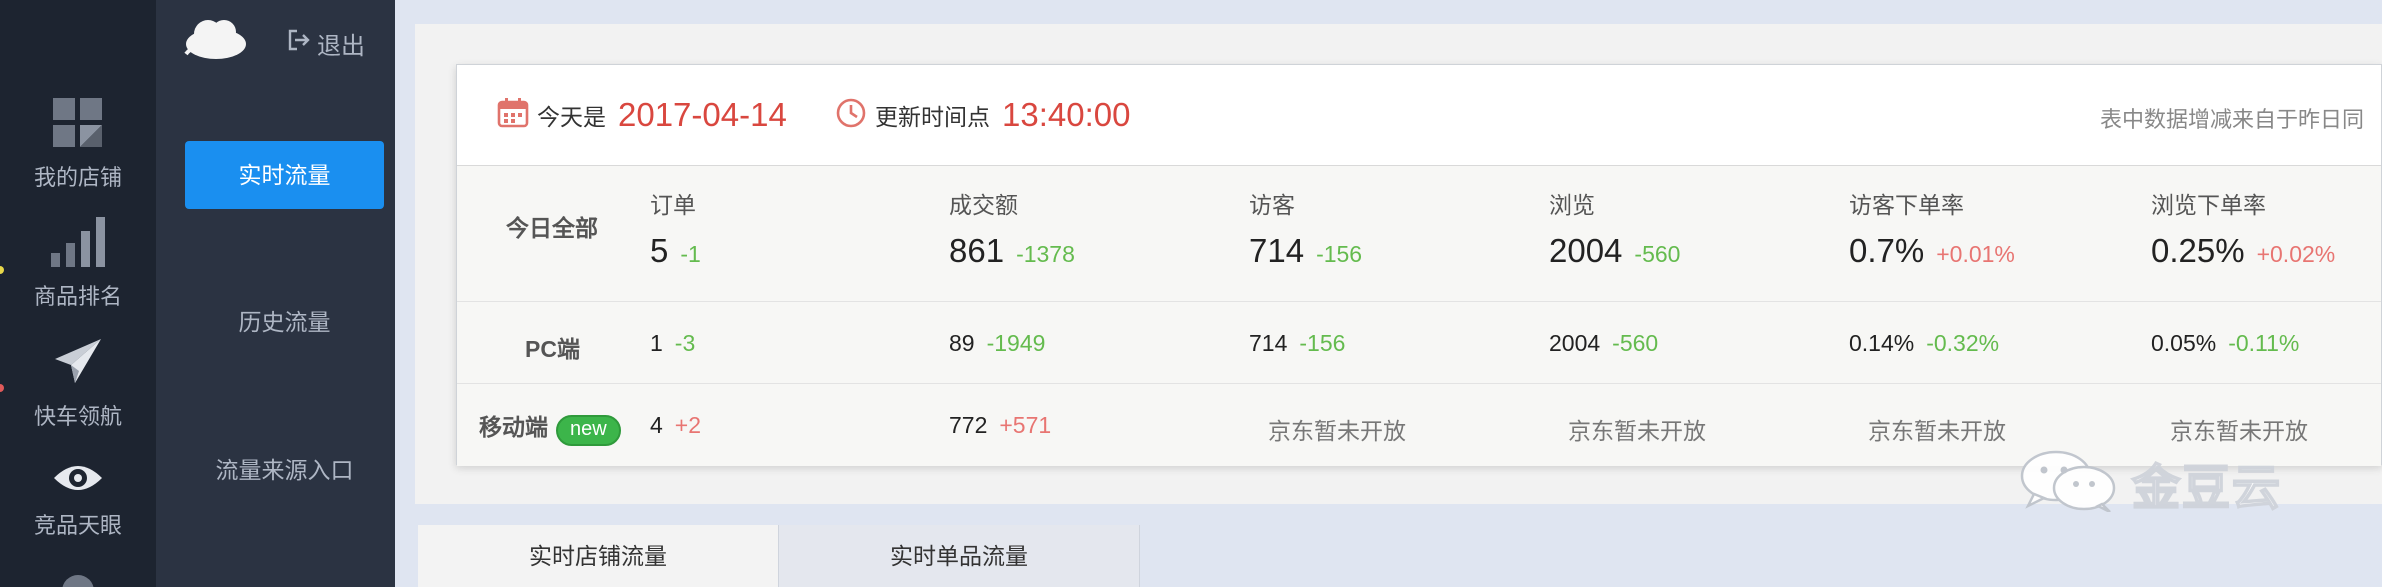  What do you see at coordinates (1882, 343) in the screenshot?
I see `metric-value: 0.14%` at bounding box center [1882, 343].